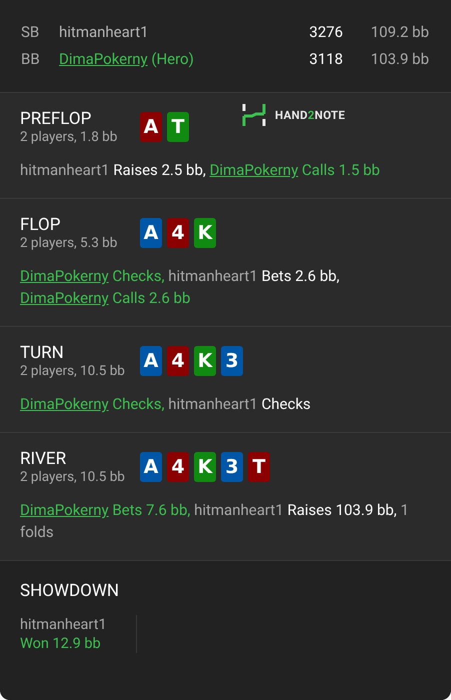 This screenshot has width=451, height=700. Describe the element at coordinates (322, 32) in the screenshot. I see `stack-chips: 3276` at that location.